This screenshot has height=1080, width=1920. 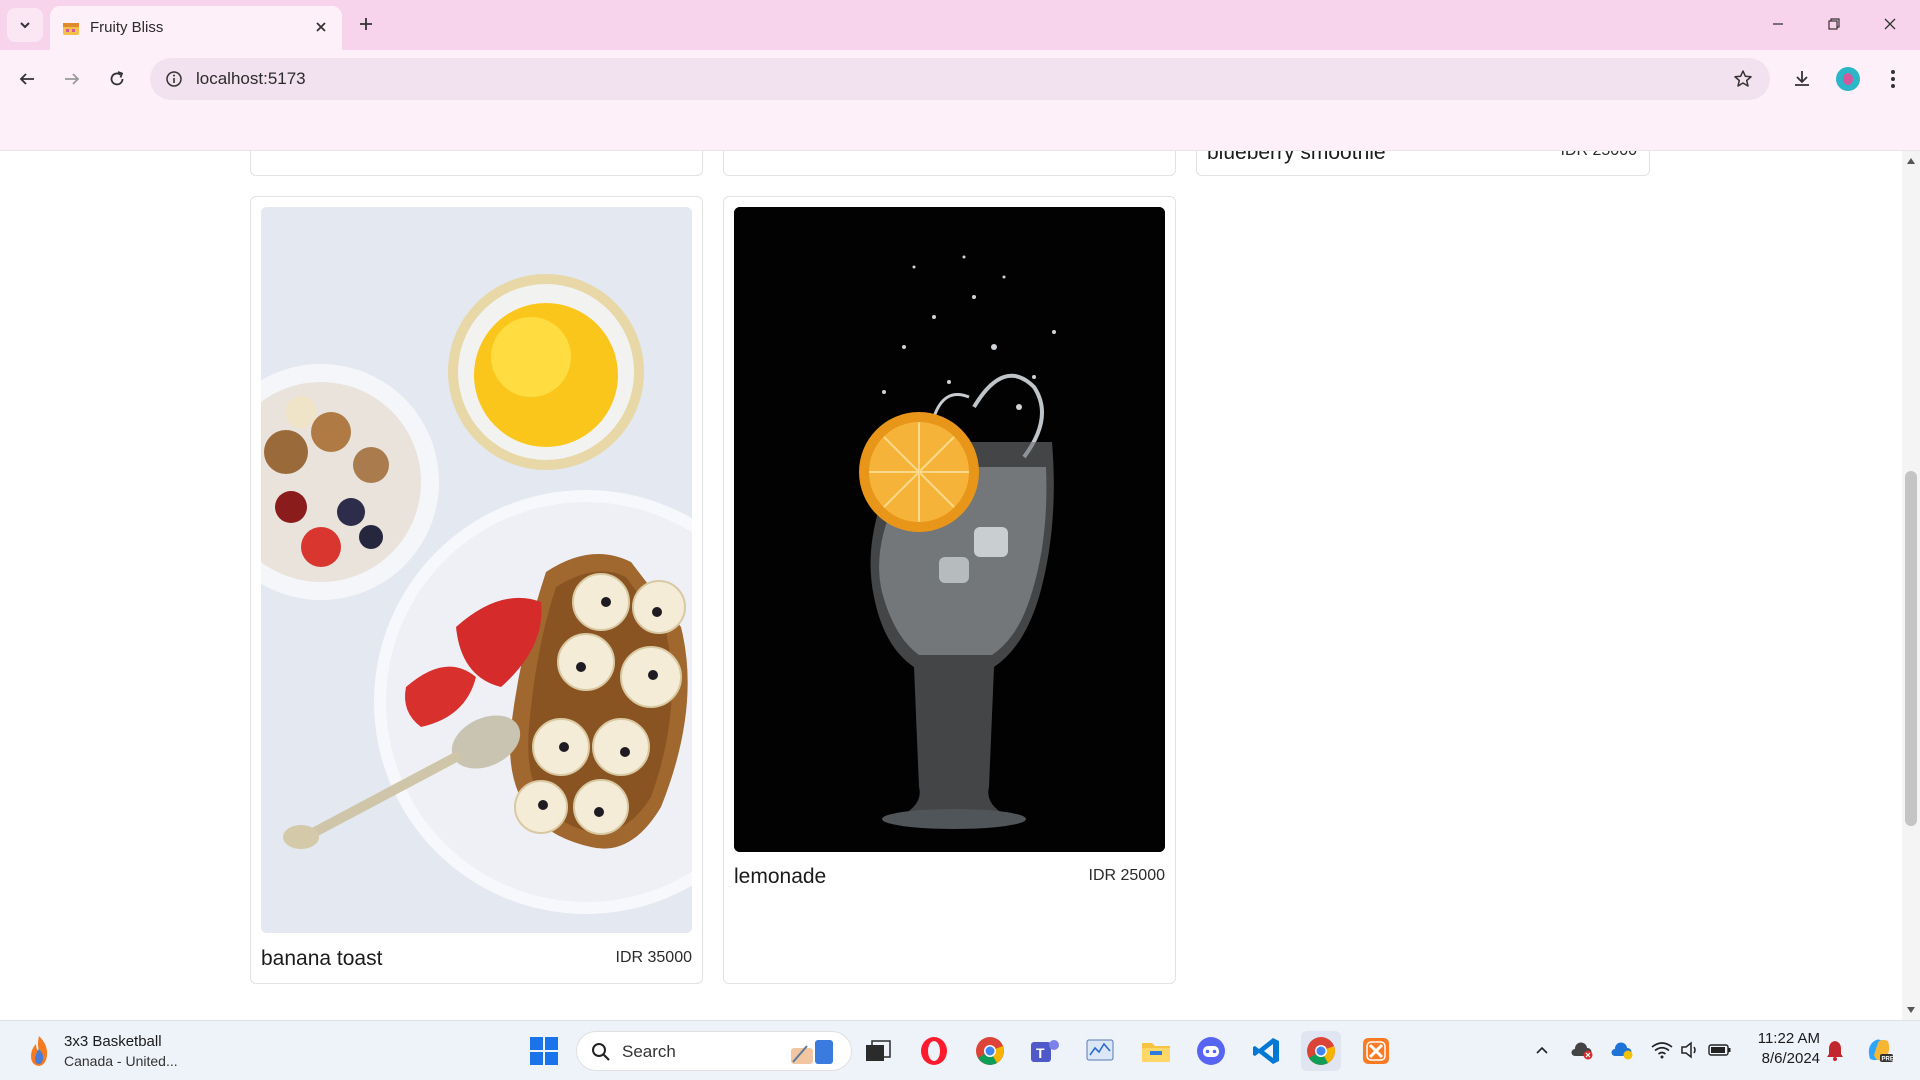 I want to click on chrome-app, so click(x=990, y=1051).